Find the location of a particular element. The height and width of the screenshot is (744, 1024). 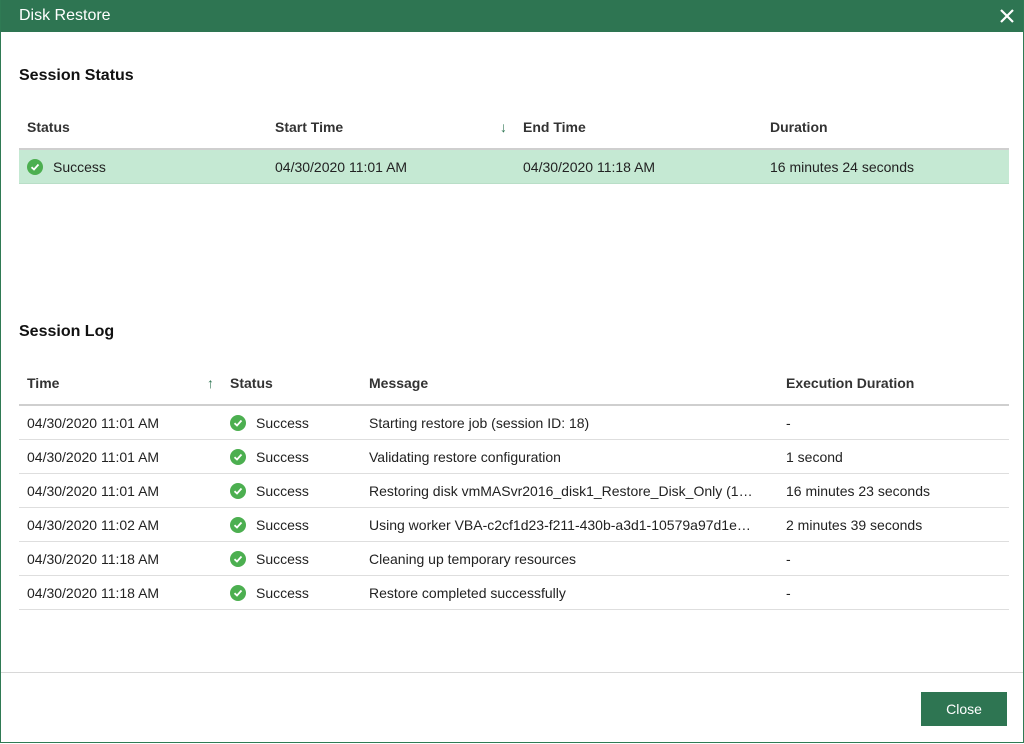

execution-duration-cell: 1 second is located at coordinates (814, 456).